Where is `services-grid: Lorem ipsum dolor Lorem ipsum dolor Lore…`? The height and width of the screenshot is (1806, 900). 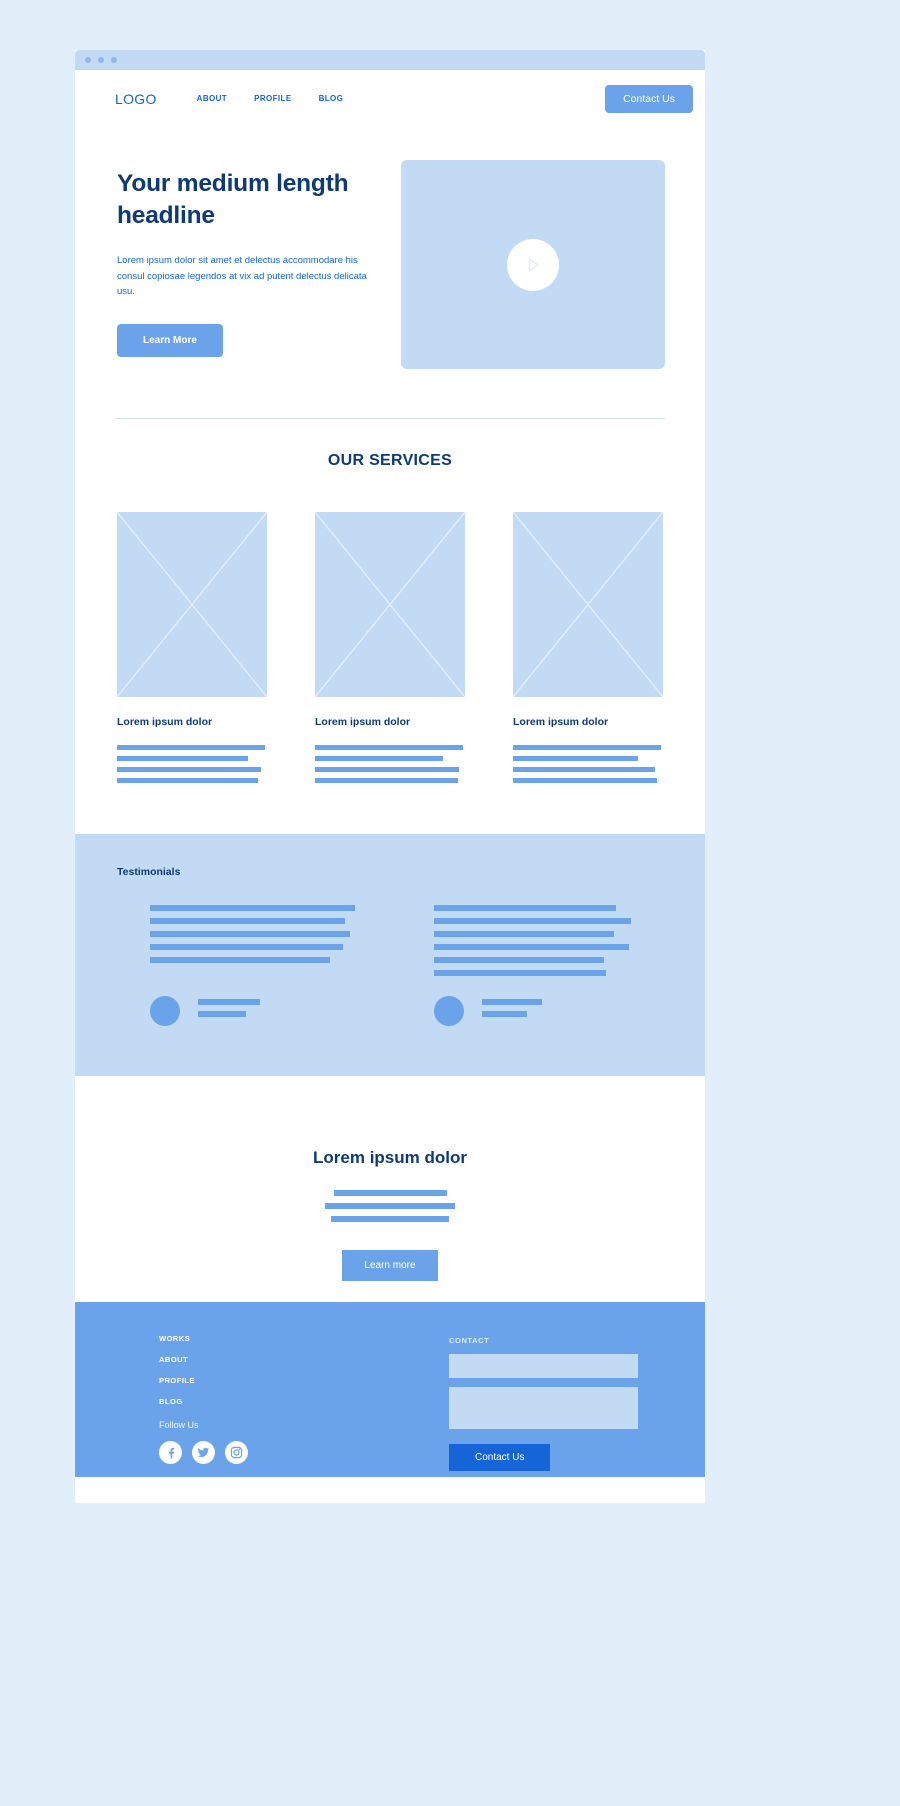
services-grid: Lorem ipsum dolor Lorem ipsum dolor Lore… is located at coordinates (390, 629).